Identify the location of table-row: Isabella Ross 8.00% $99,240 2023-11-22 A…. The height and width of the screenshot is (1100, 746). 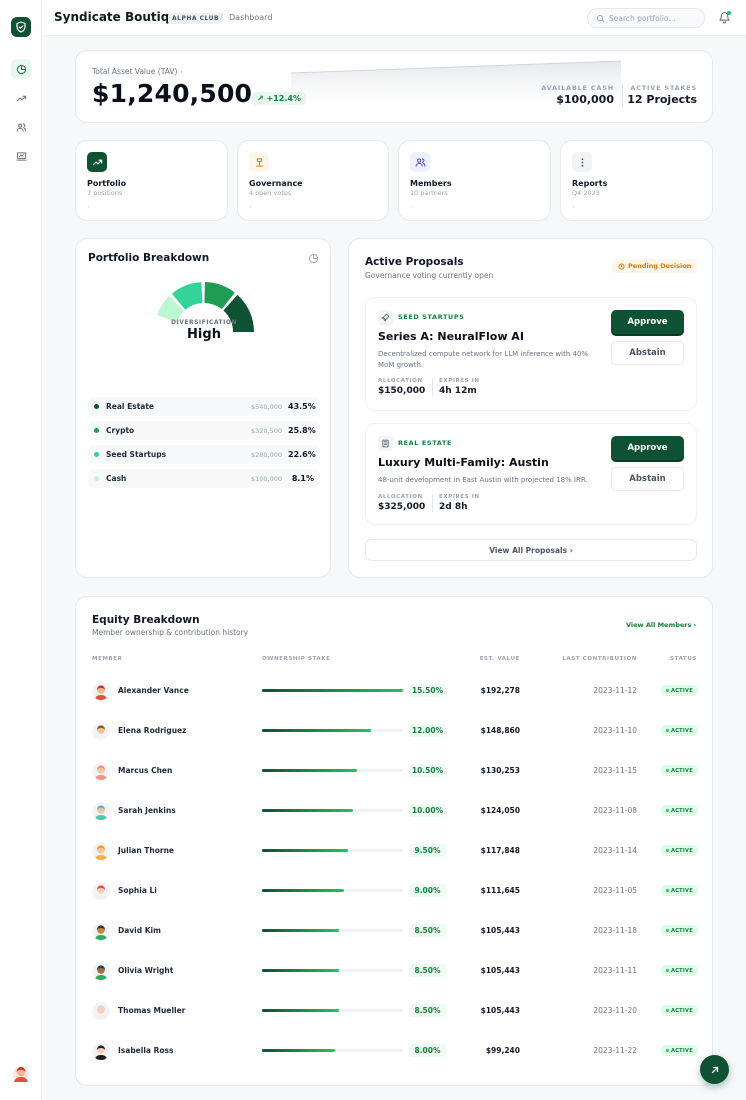
(395, 1051).